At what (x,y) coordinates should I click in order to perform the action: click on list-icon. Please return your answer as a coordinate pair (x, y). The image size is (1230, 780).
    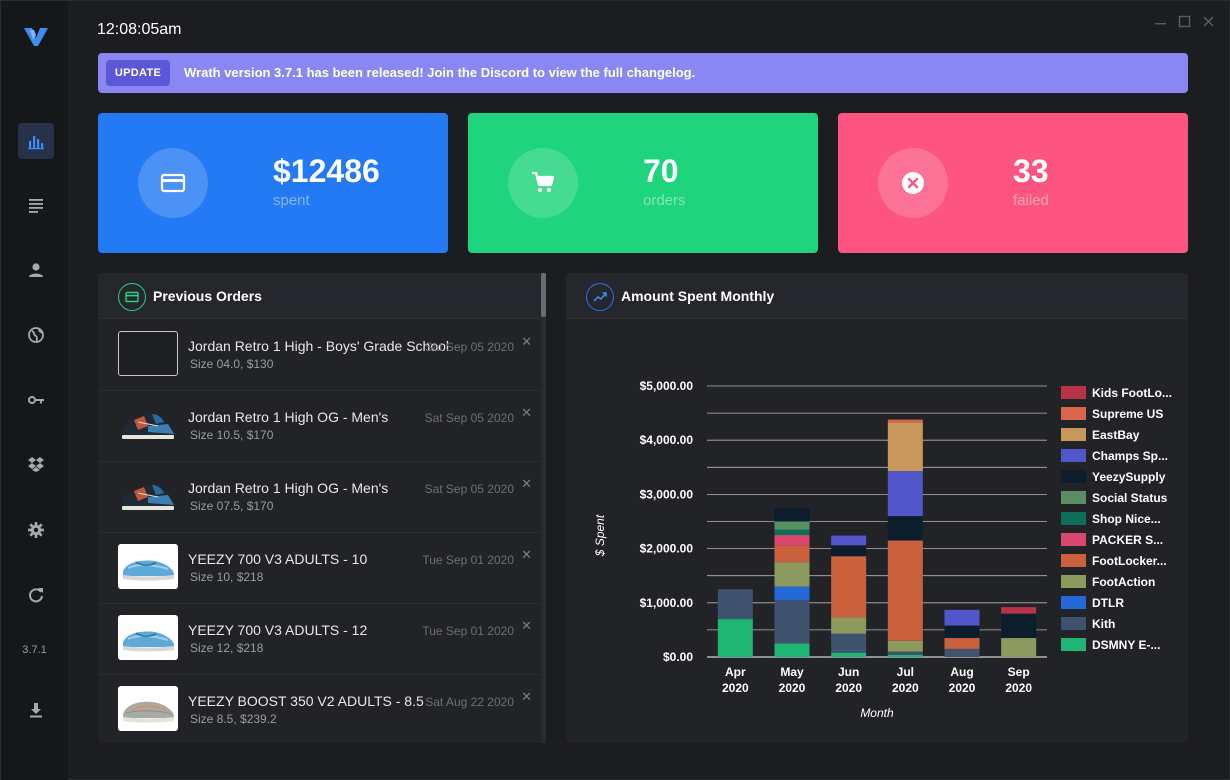
    Looking at the image, I should click on (36, 206).